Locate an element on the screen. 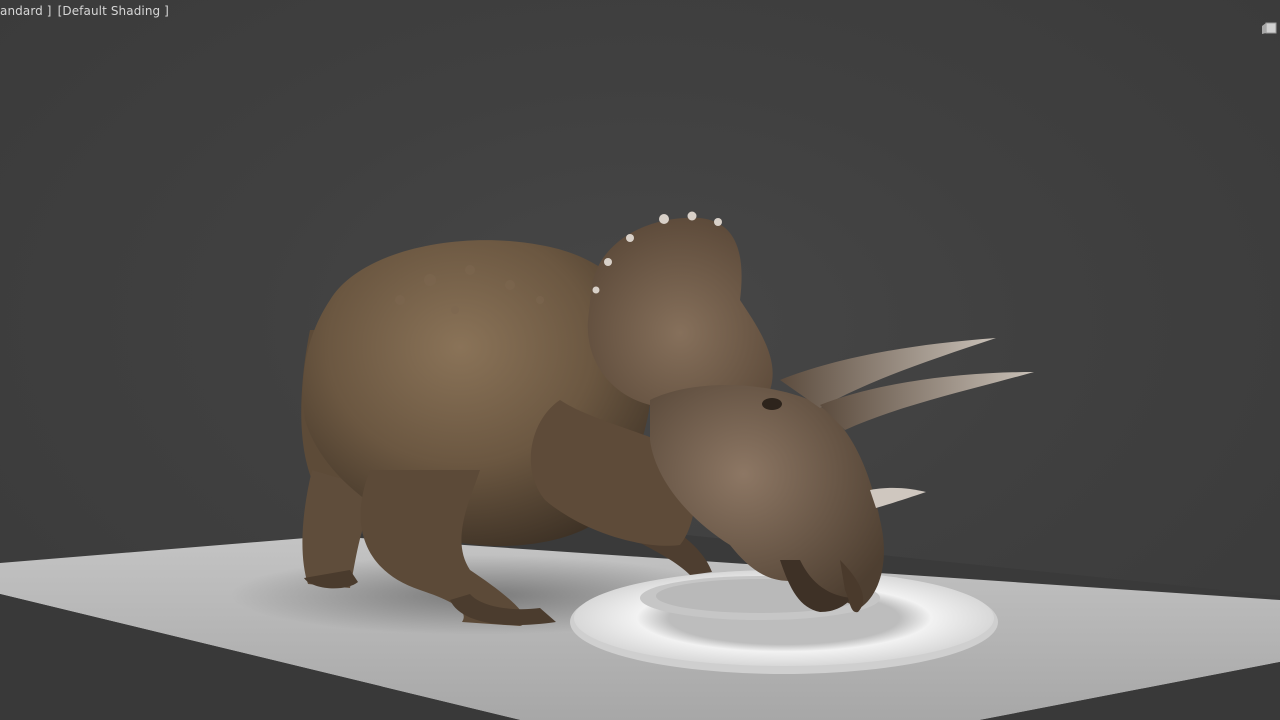 This screenshot has width=1280, height=720. water-ring-prop is located at coordinates (784, 622).